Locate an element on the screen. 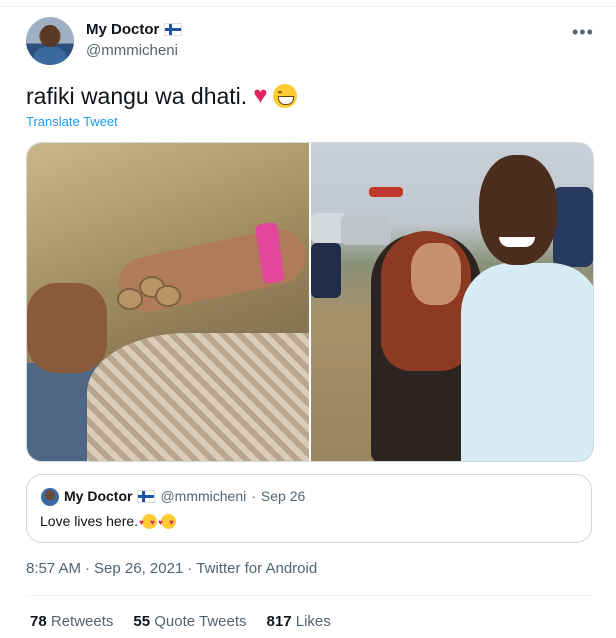  quoted-header: My Doctor @mmmicheni · Sep 26 is located at coordinates (184, 496).